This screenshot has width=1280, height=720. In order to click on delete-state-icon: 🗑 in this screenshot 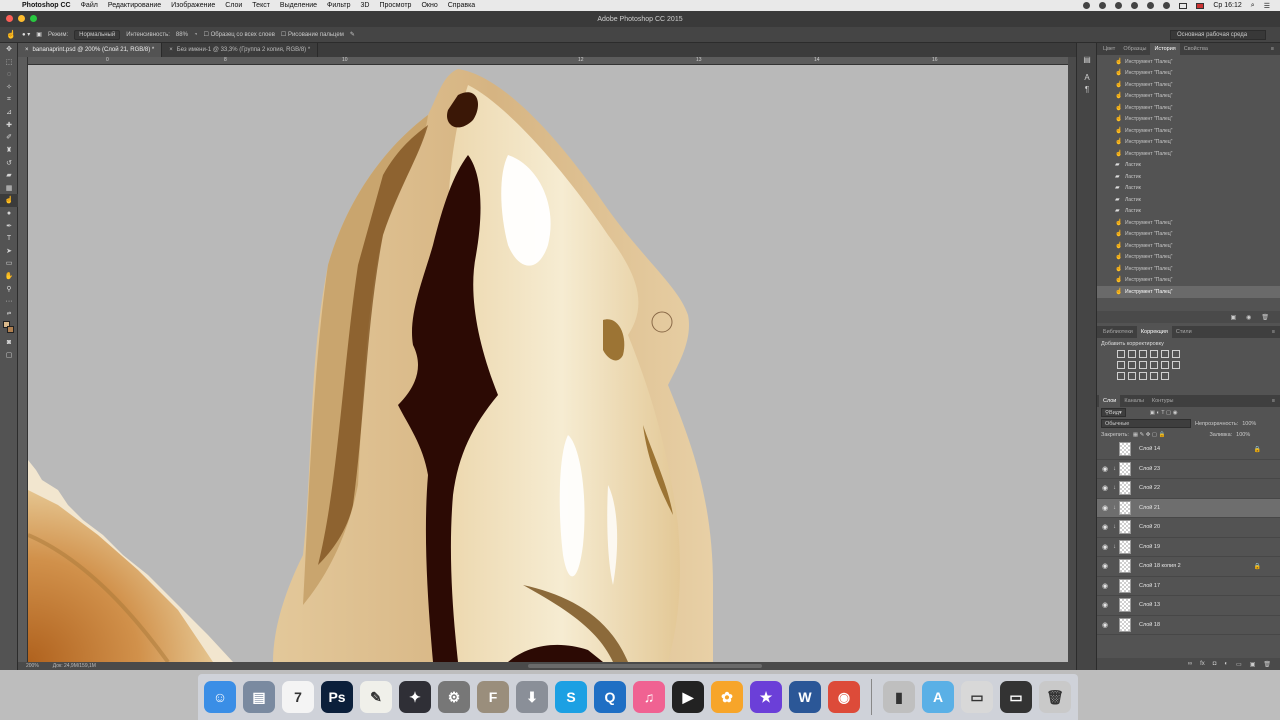, I will do `click(1265, 317)`.